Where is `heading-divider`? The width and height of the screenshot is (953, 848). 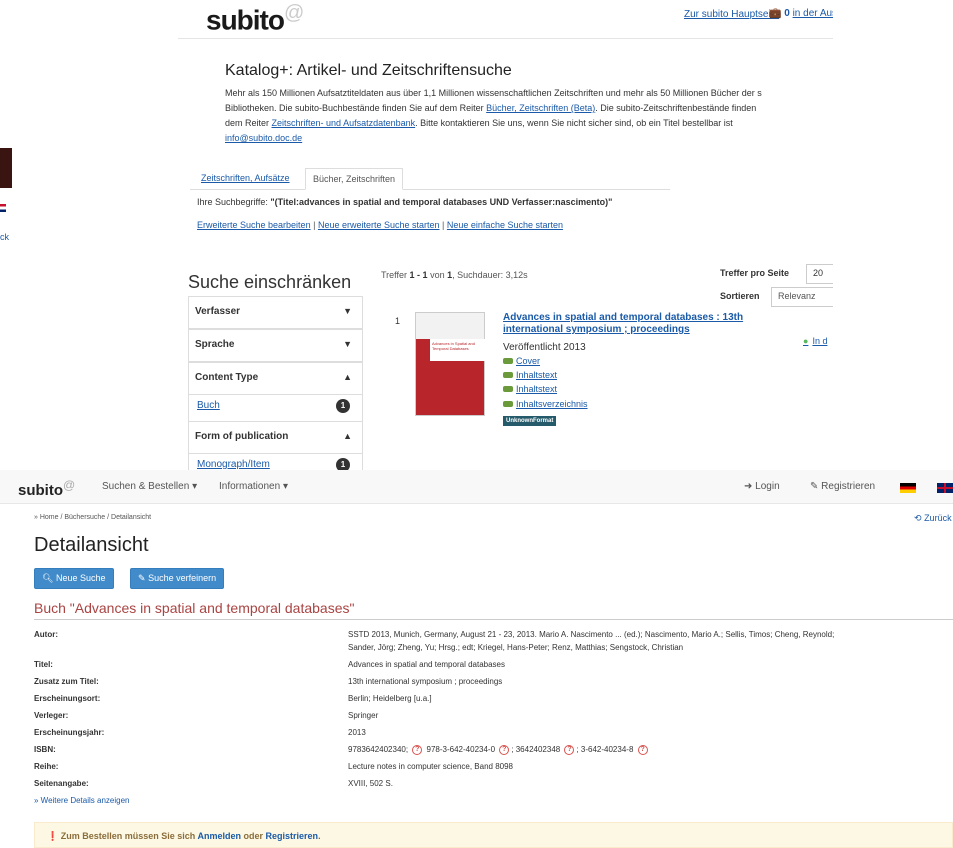 heading-divider is located at coordinates (493, 619).